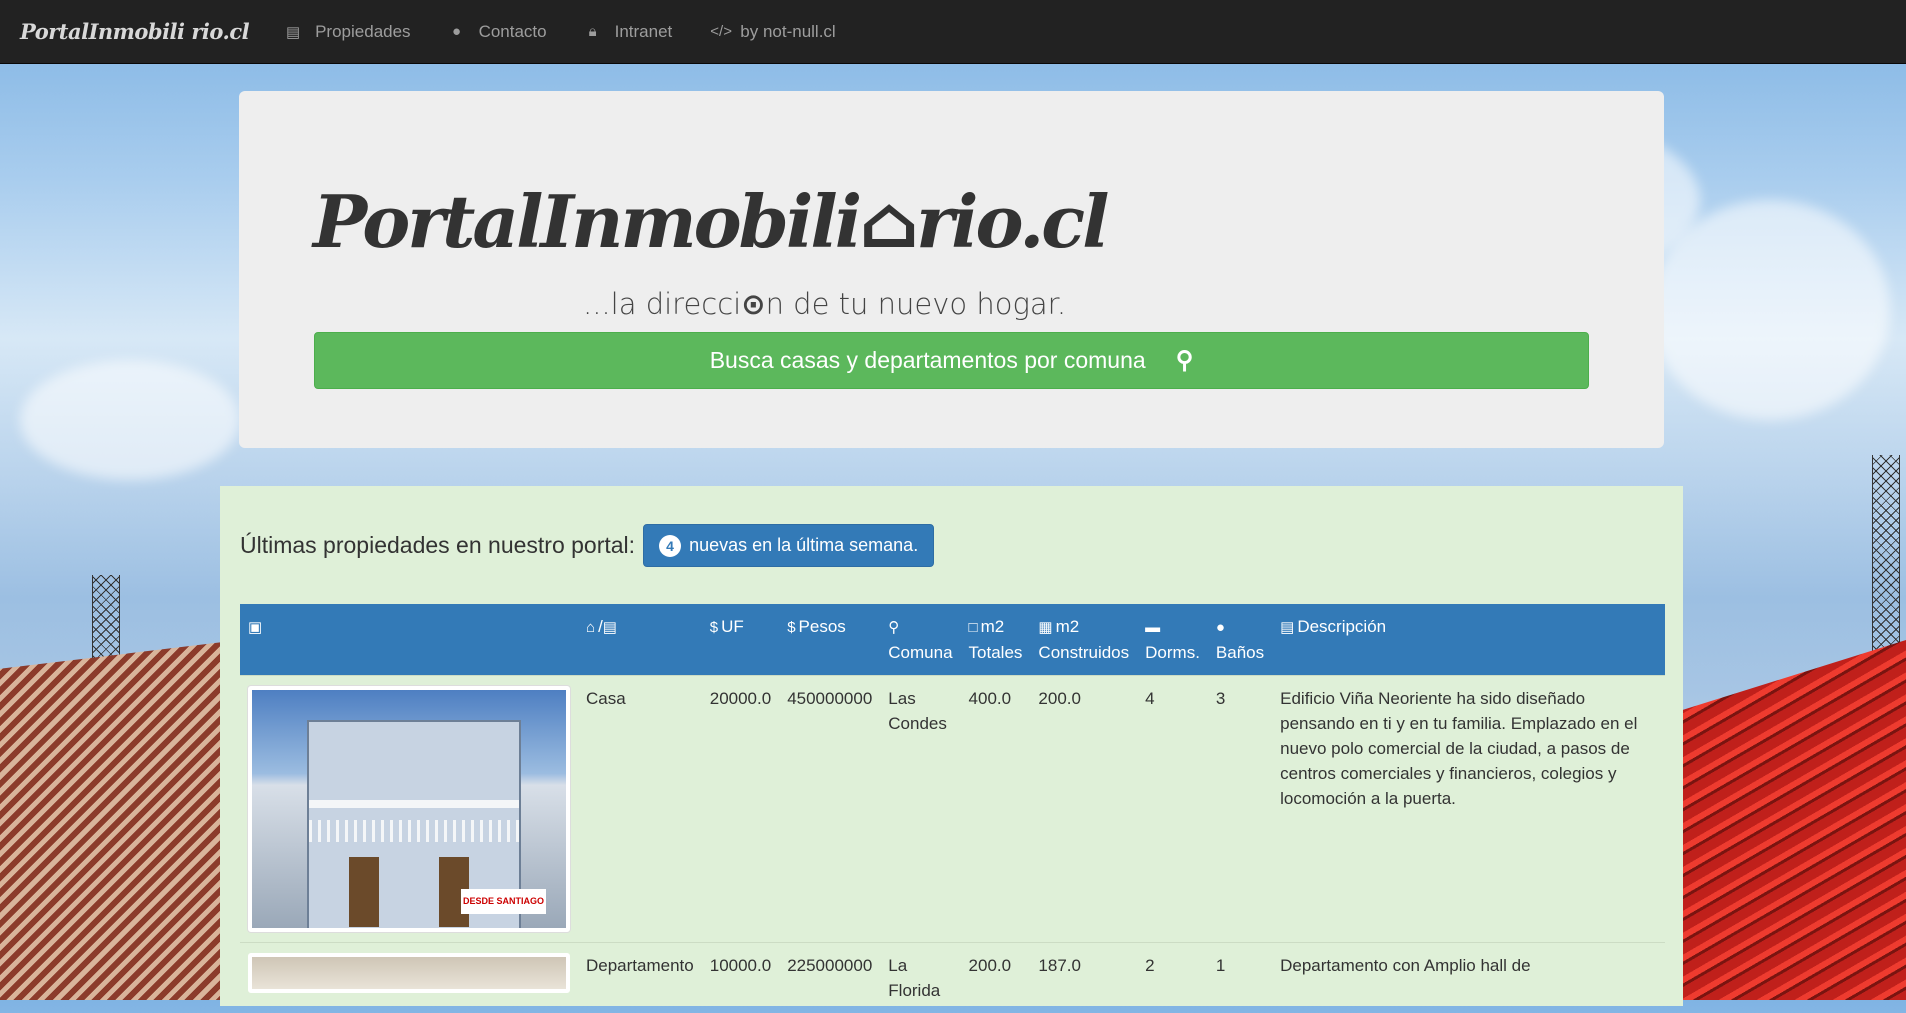 This screenshot has height=1013, width=1906. What do you see at coordinates (1185, 360) in the screenshot?
I see `search-icon: ⚲` at bounding box center [1185, 360].